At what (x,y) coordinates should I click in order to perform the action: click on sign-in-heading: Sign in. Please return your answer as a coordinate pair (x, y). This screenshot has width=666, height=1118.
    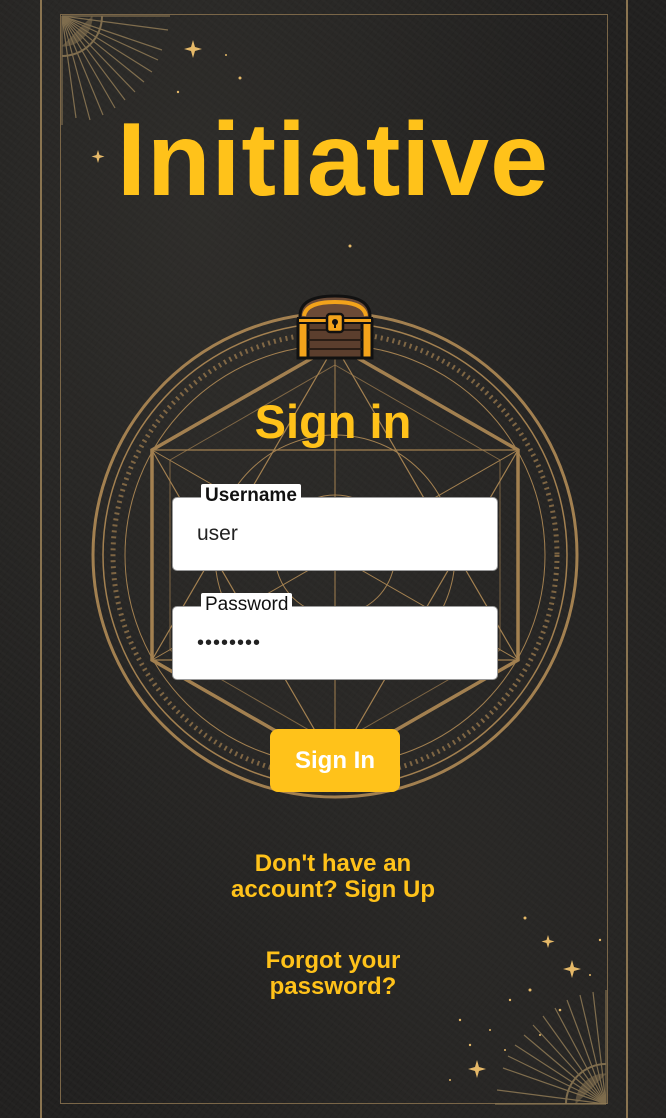
    Looking at the image, I should click on (333, 421).